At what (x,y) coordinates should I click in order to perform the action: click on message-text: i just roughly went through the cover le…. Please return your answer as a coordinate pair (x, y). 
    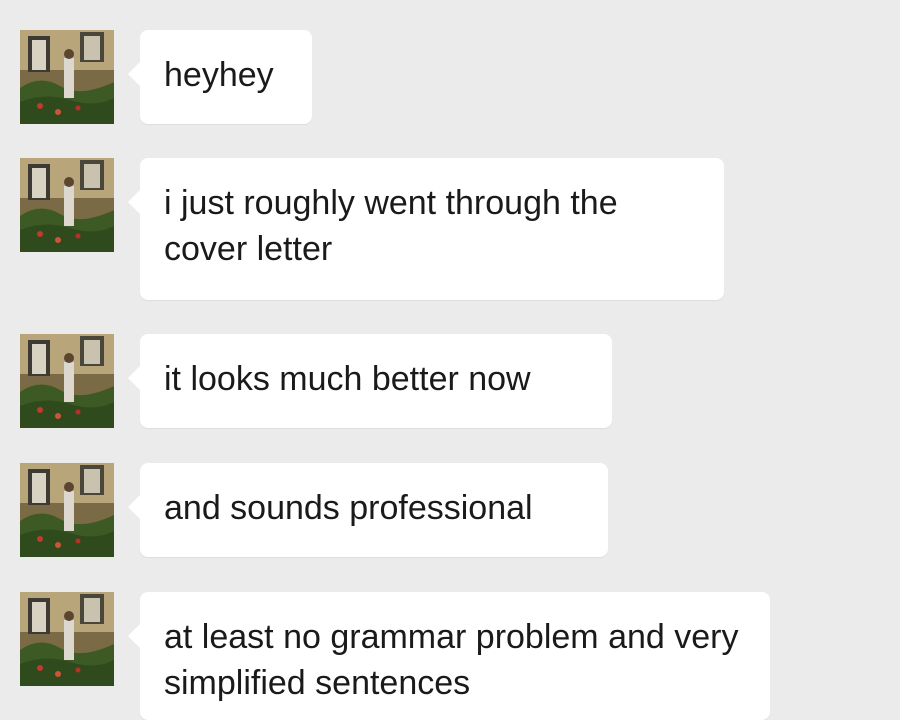
    Looking at the image, I should click on (391, 226).